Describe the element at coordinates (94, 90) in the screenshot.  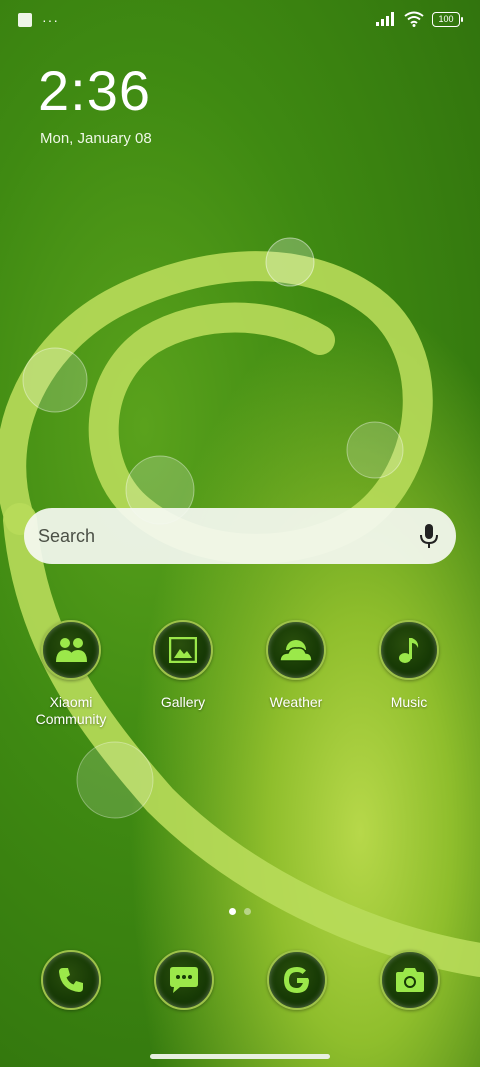
I see `clock-time: 2:36` at that location.